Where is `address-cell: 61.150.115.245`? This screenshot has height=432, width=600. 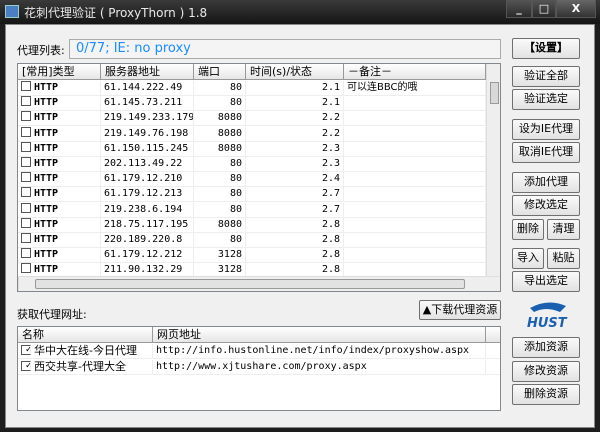
address-cell: 61.150.115.245 is located at coordinates (146, 148).